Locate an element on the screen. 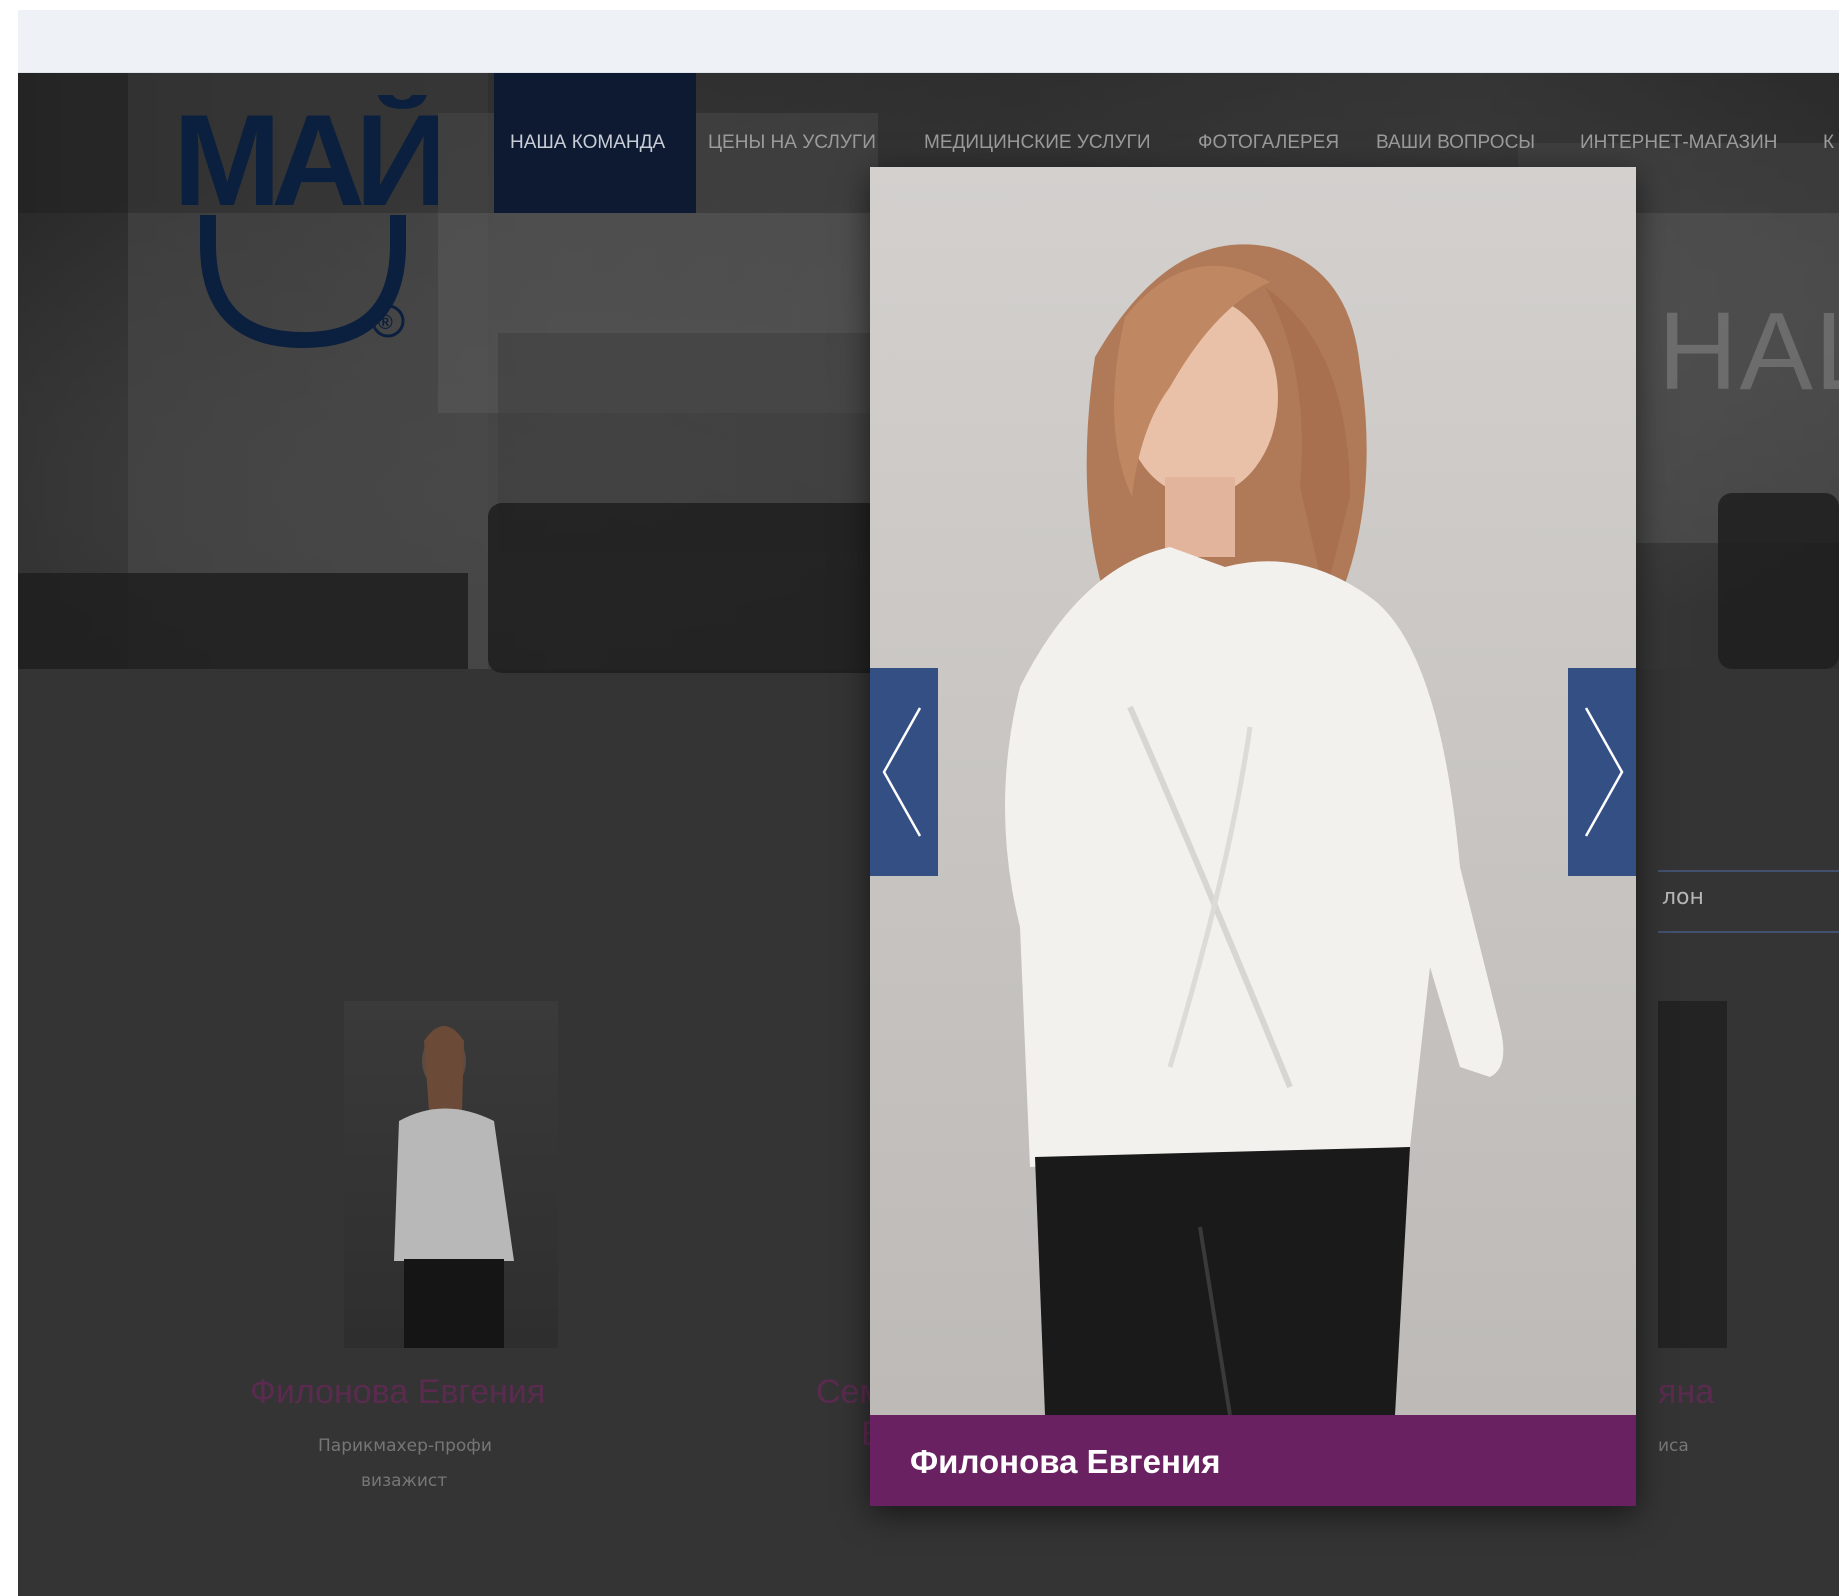 This screenshot has height=1596, width=1839. lightbox-caption-bar: Филонова Евгения is located at coordinates (1253, 1460).